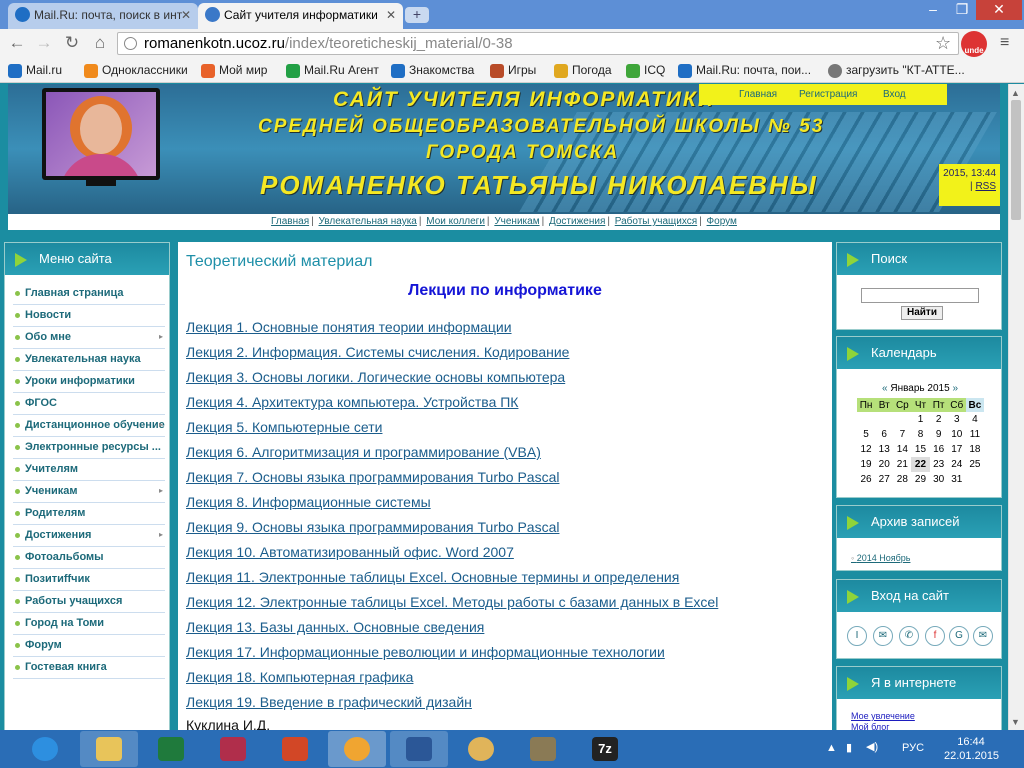  I want to click on nav-link: Форум, so click(722, 221).